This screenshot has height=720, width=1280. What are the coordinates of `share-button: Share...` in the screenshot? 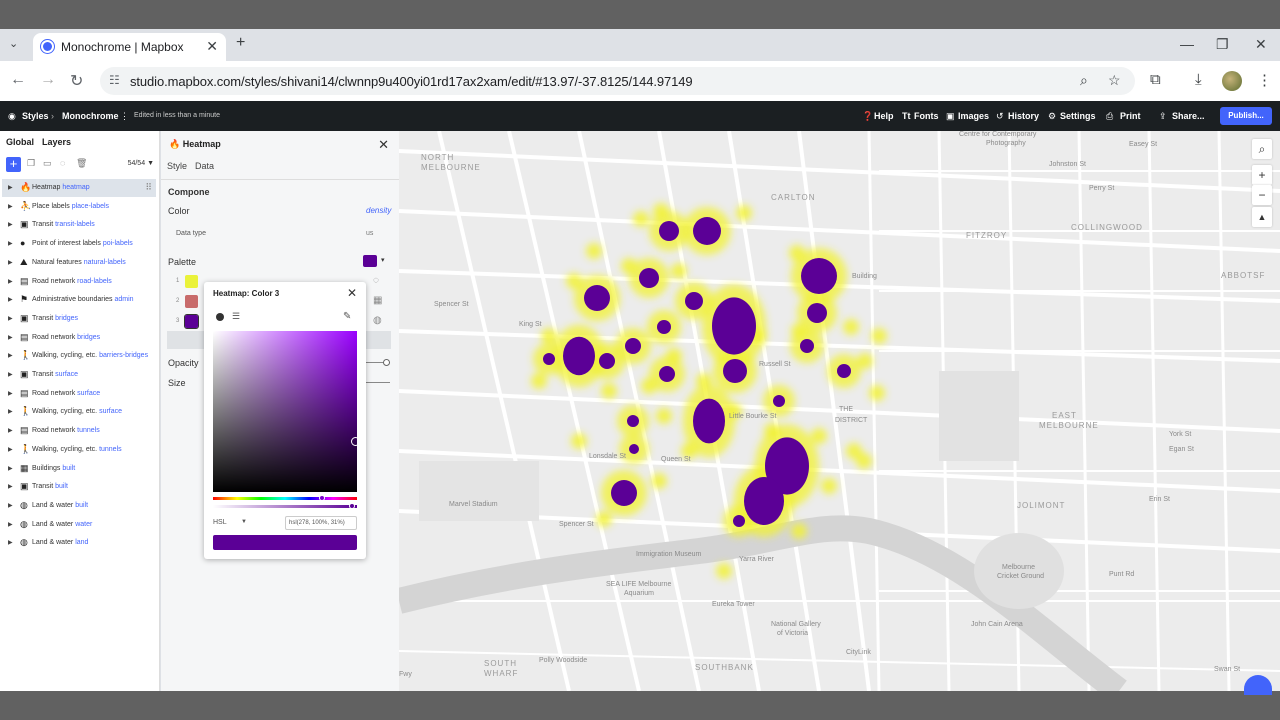 It's located at (1188, 116).